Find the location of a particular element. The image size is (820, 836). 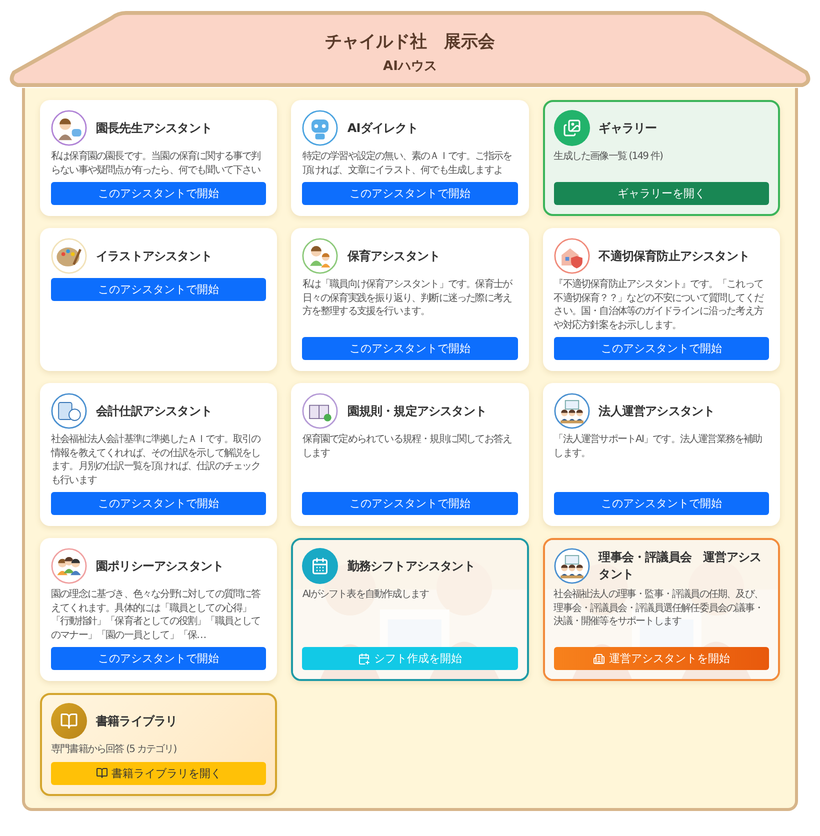

calendar-plus-icon is located at coordinates (364, 658).